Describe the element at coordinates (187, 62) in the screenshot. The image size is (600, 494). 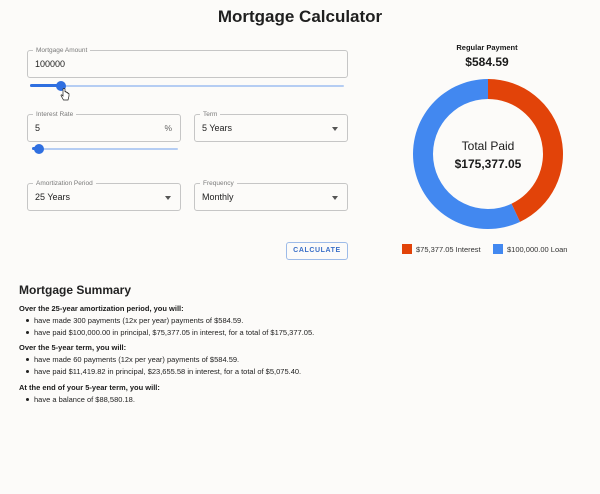
I see `mortgage-amount-field: Mortgage Amount 100000` at that location.